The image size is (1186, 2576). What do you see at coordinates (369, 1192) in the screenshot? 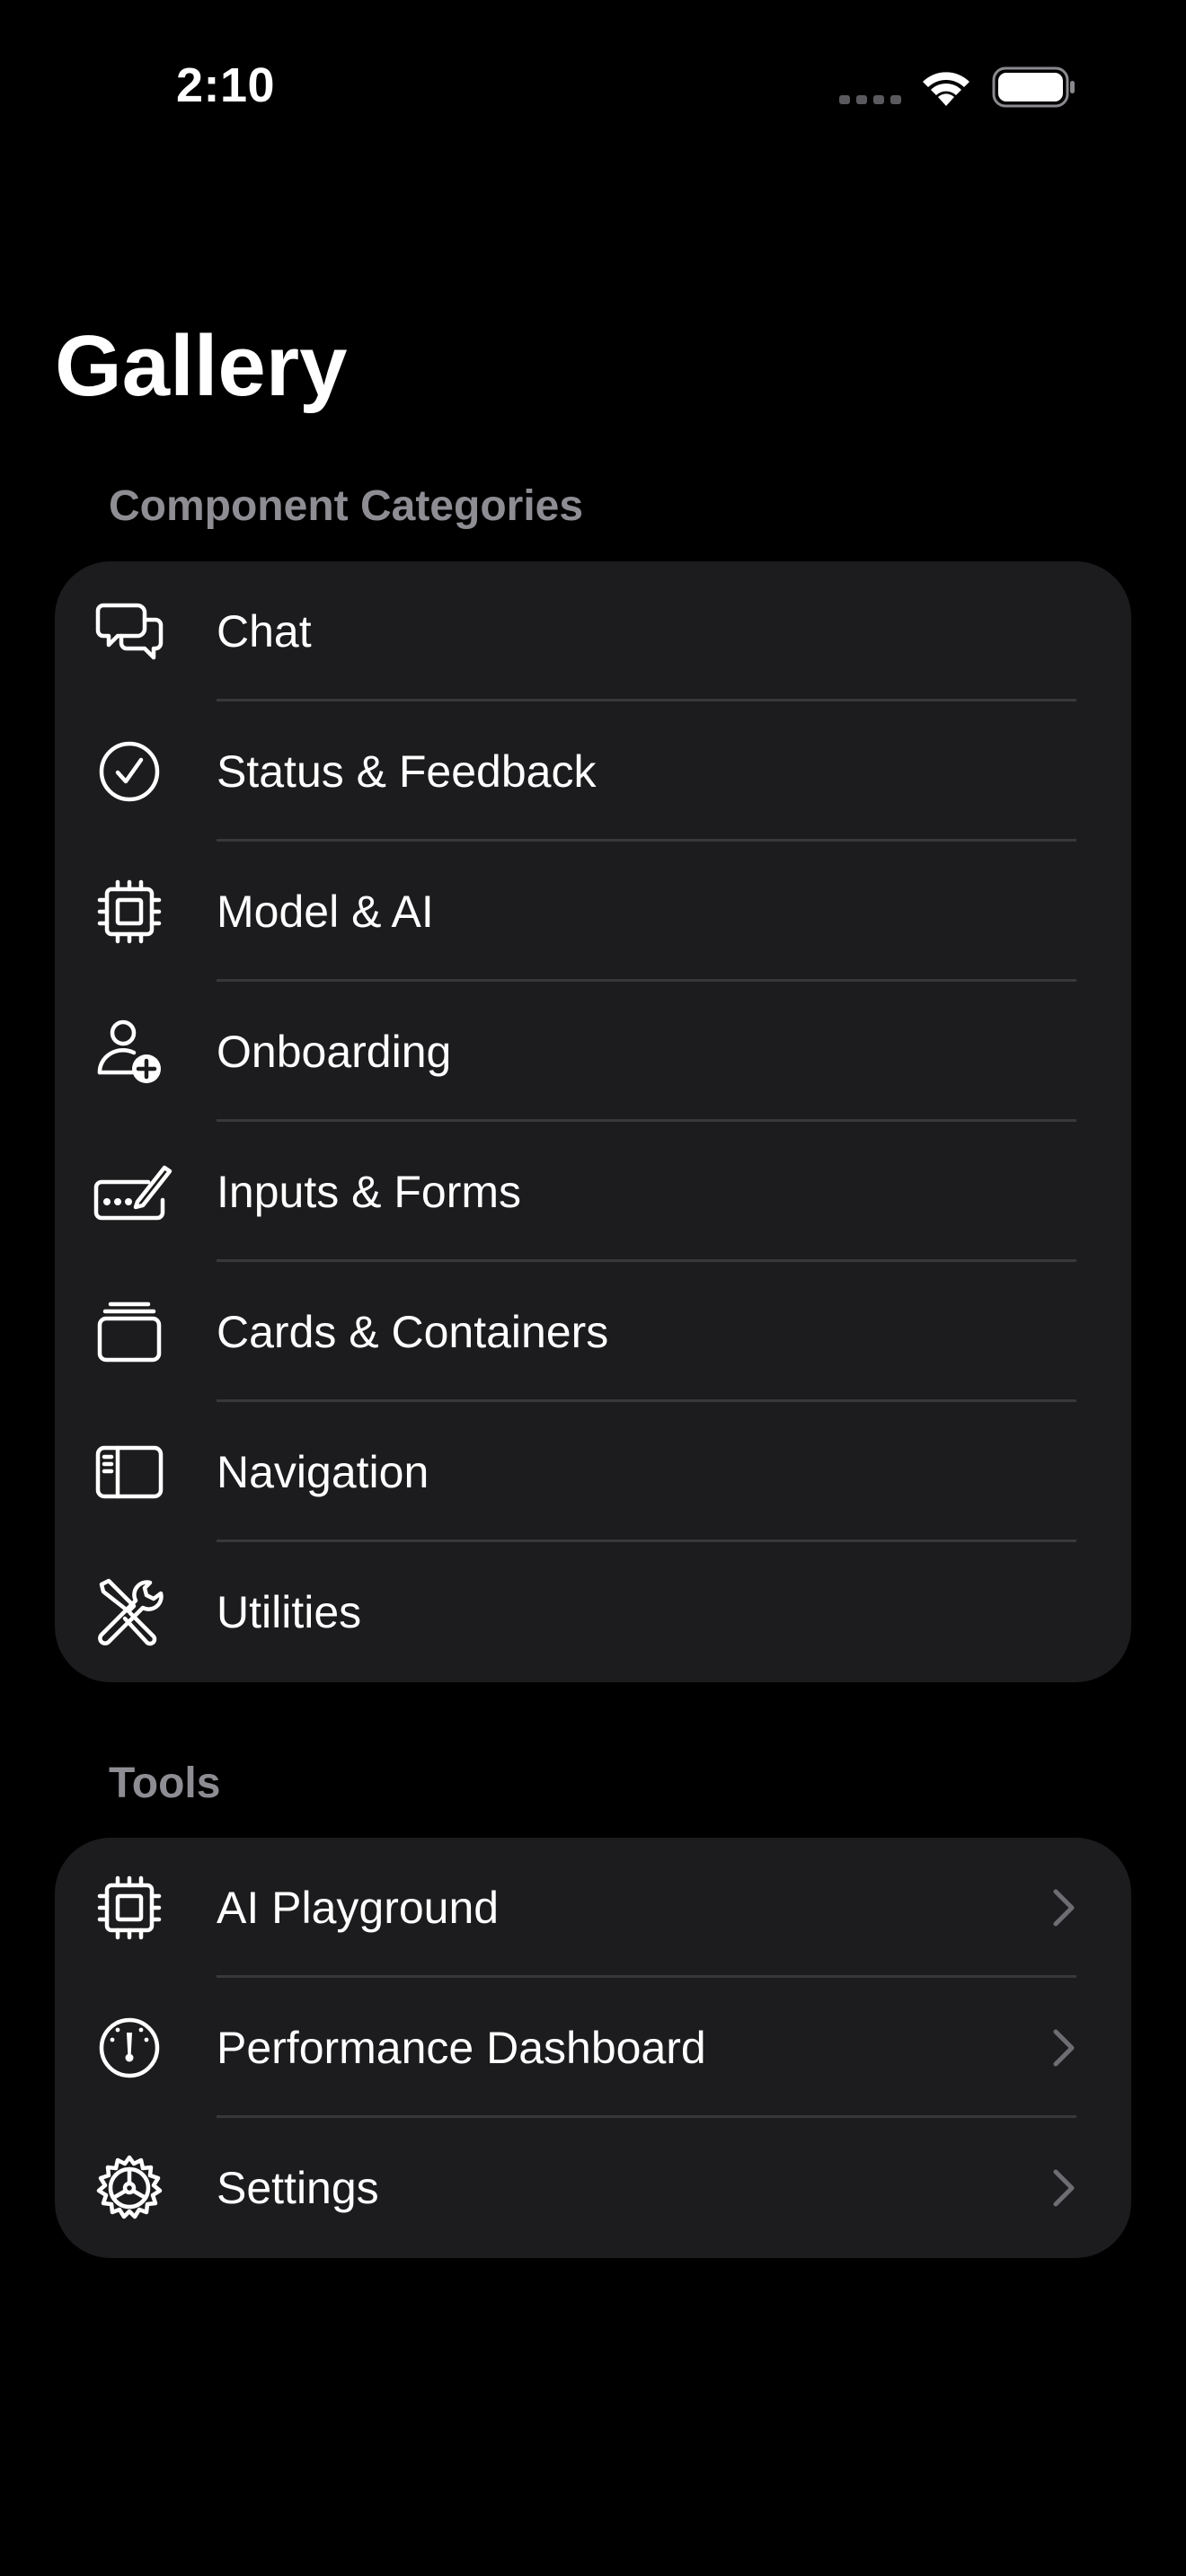
I see `category-label: Inputs & Forms` at bounding box center [369, 1192].